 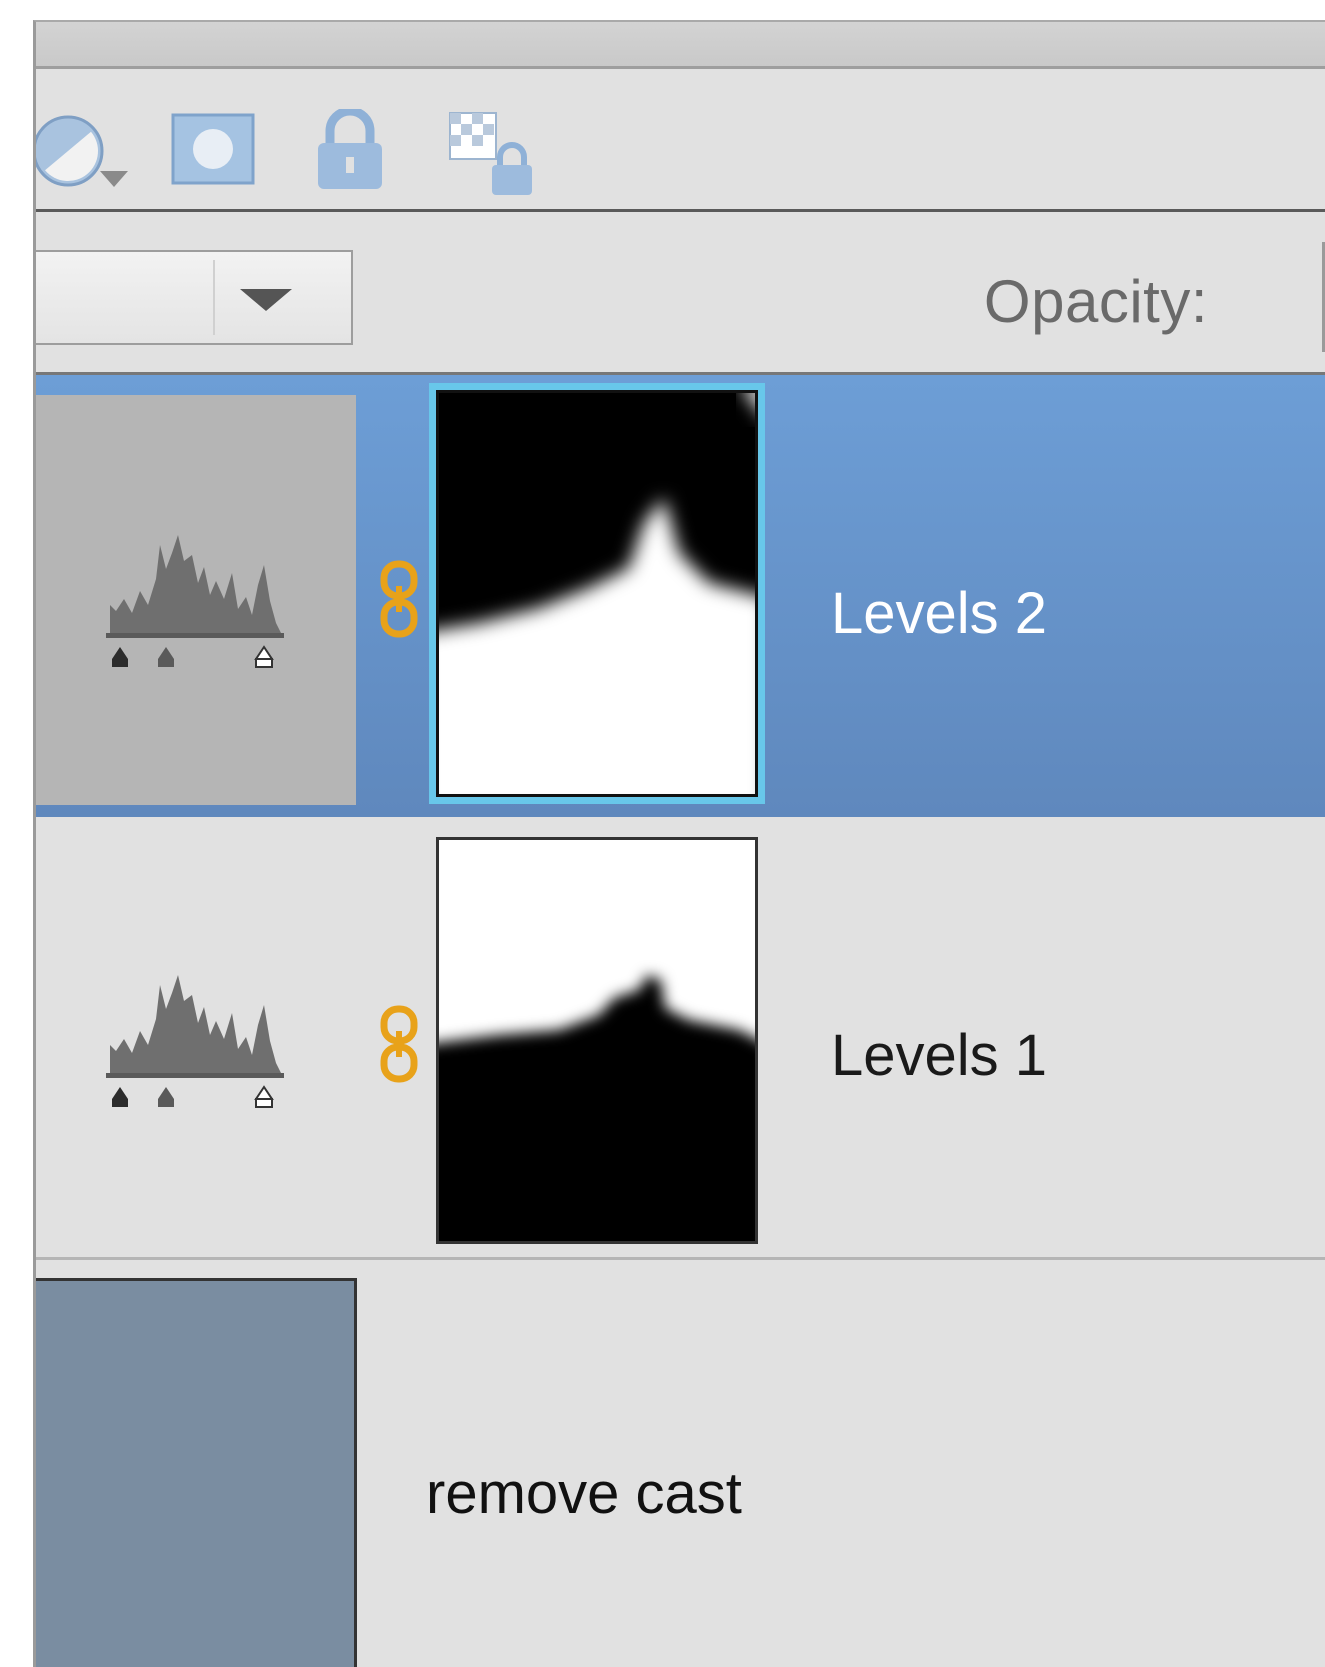 What do you see at coordinates (86, 154) in the screenshot?
I see `adjustment-layer-icon` at bounding box center [86, 154].